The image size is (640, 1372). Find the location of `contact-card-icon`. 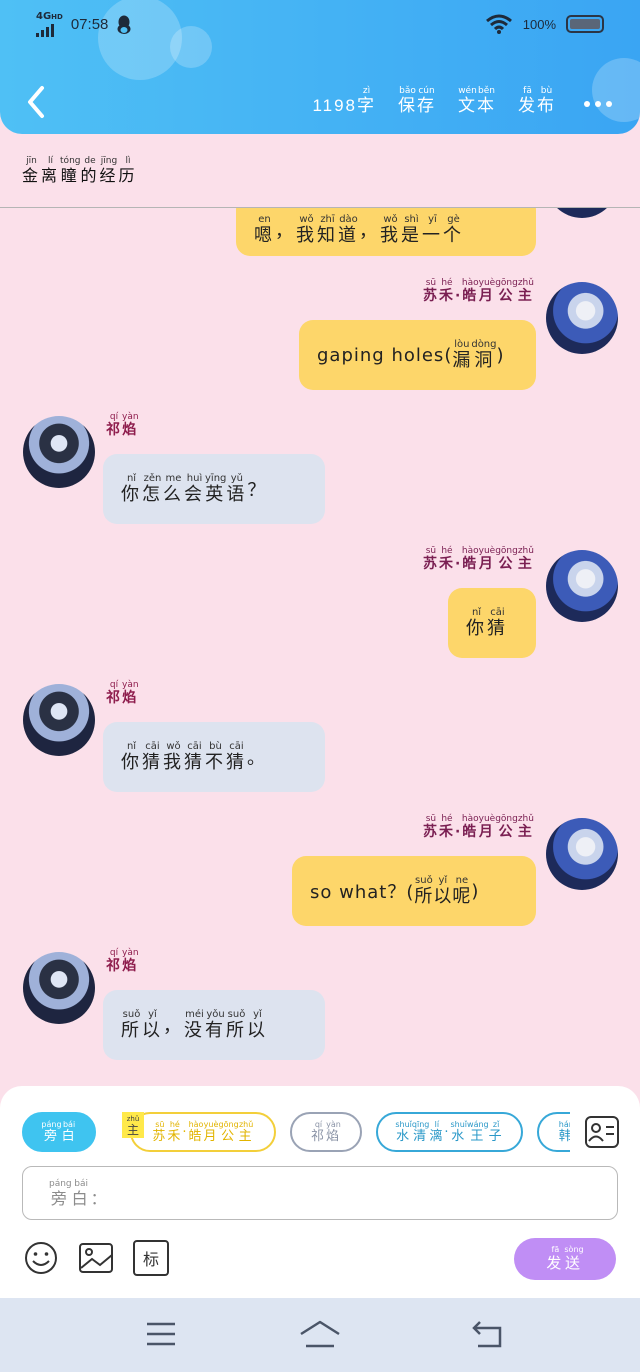

contact-card-icon is located at coordinates (602, 1132).